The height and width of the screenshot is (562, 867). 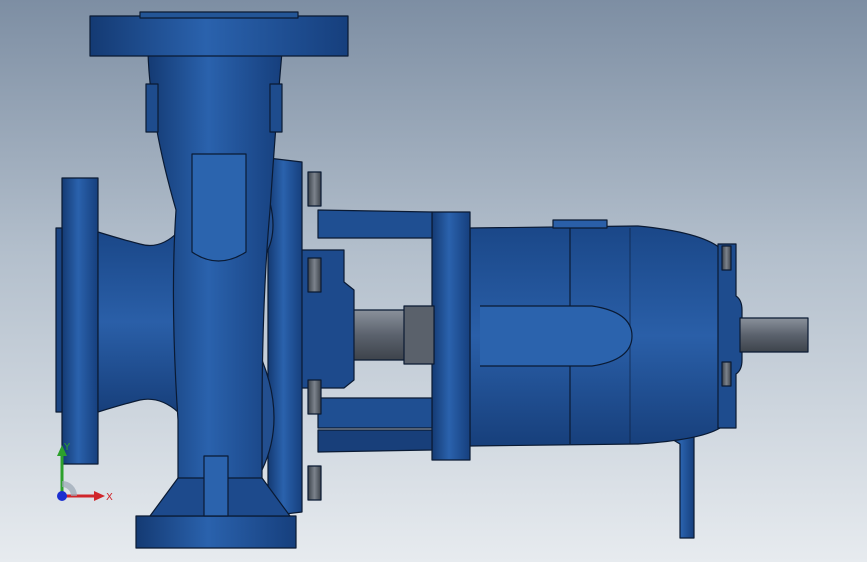 What do you see at coordinates (556, 336) in the screenshot?
I see `housing-oval-recess` at bounding box center [556, 336].